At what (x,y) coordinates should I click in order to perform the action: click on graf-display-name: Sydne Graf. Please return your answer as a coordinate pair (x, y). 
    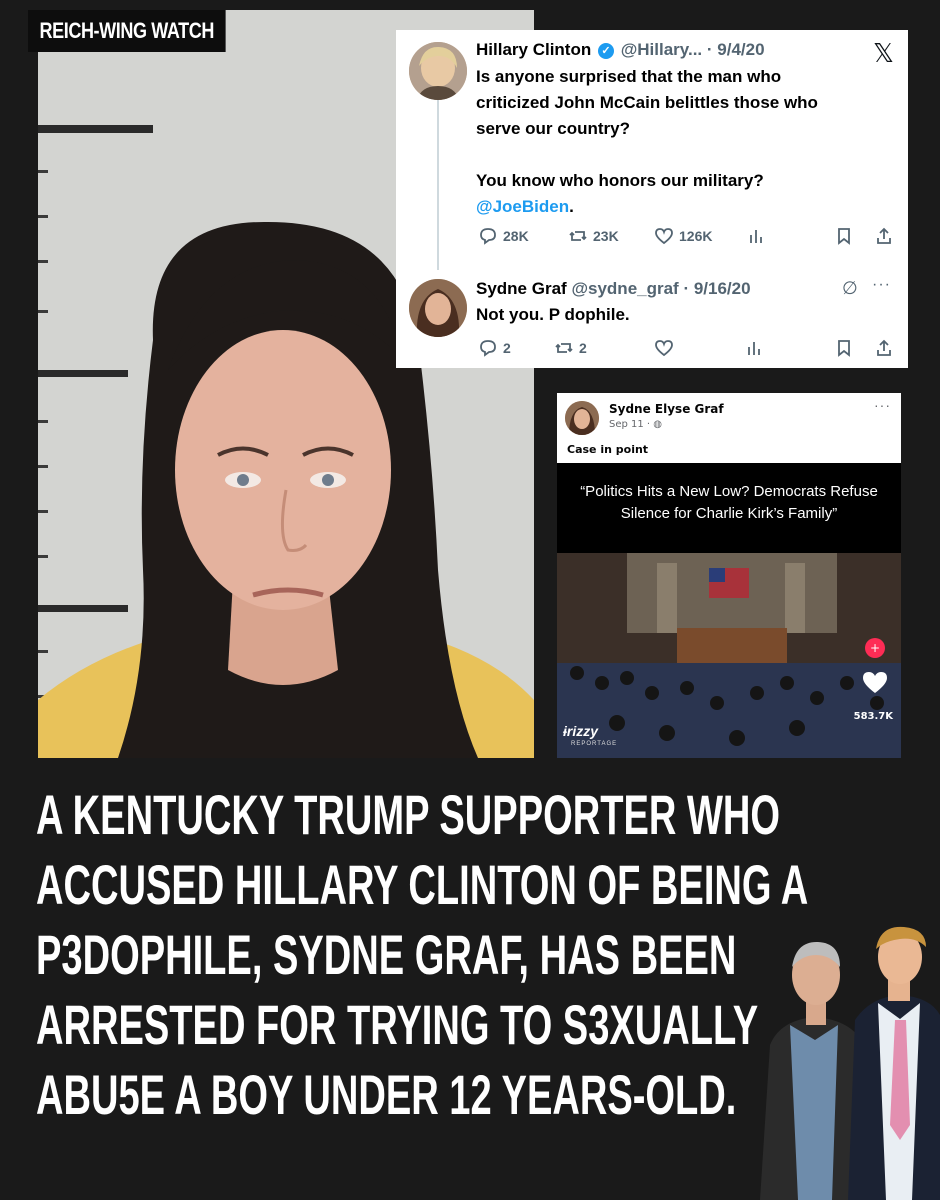
    Looking at the image, I should click on (521, 288).